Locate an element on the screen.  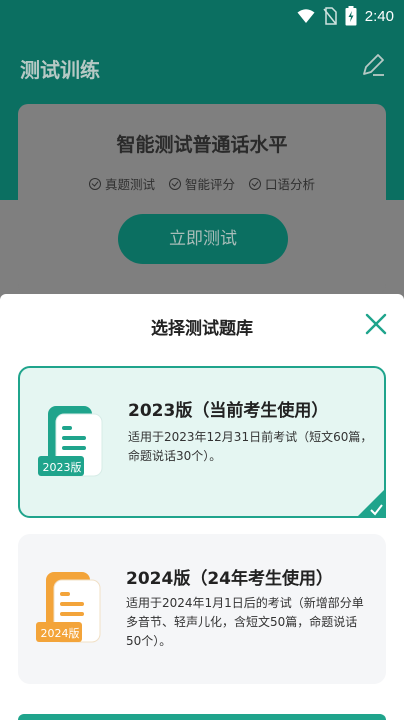
status-icons: 2:40 is located at coordinates (345, 16).